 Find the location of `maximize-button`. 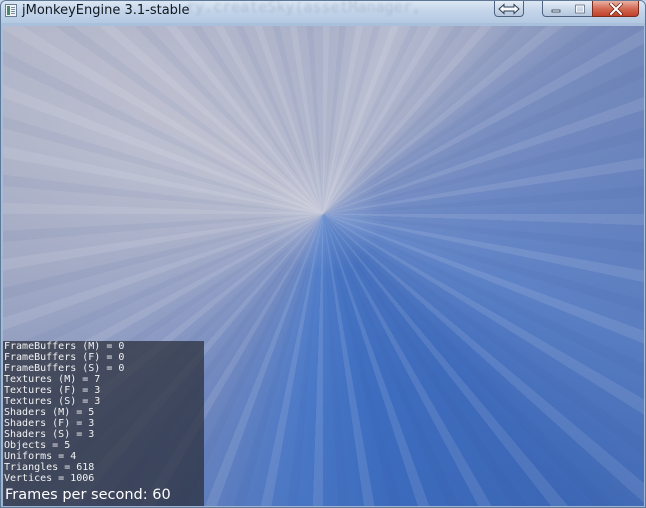

maximize-button is located at coordinates (580, 9).